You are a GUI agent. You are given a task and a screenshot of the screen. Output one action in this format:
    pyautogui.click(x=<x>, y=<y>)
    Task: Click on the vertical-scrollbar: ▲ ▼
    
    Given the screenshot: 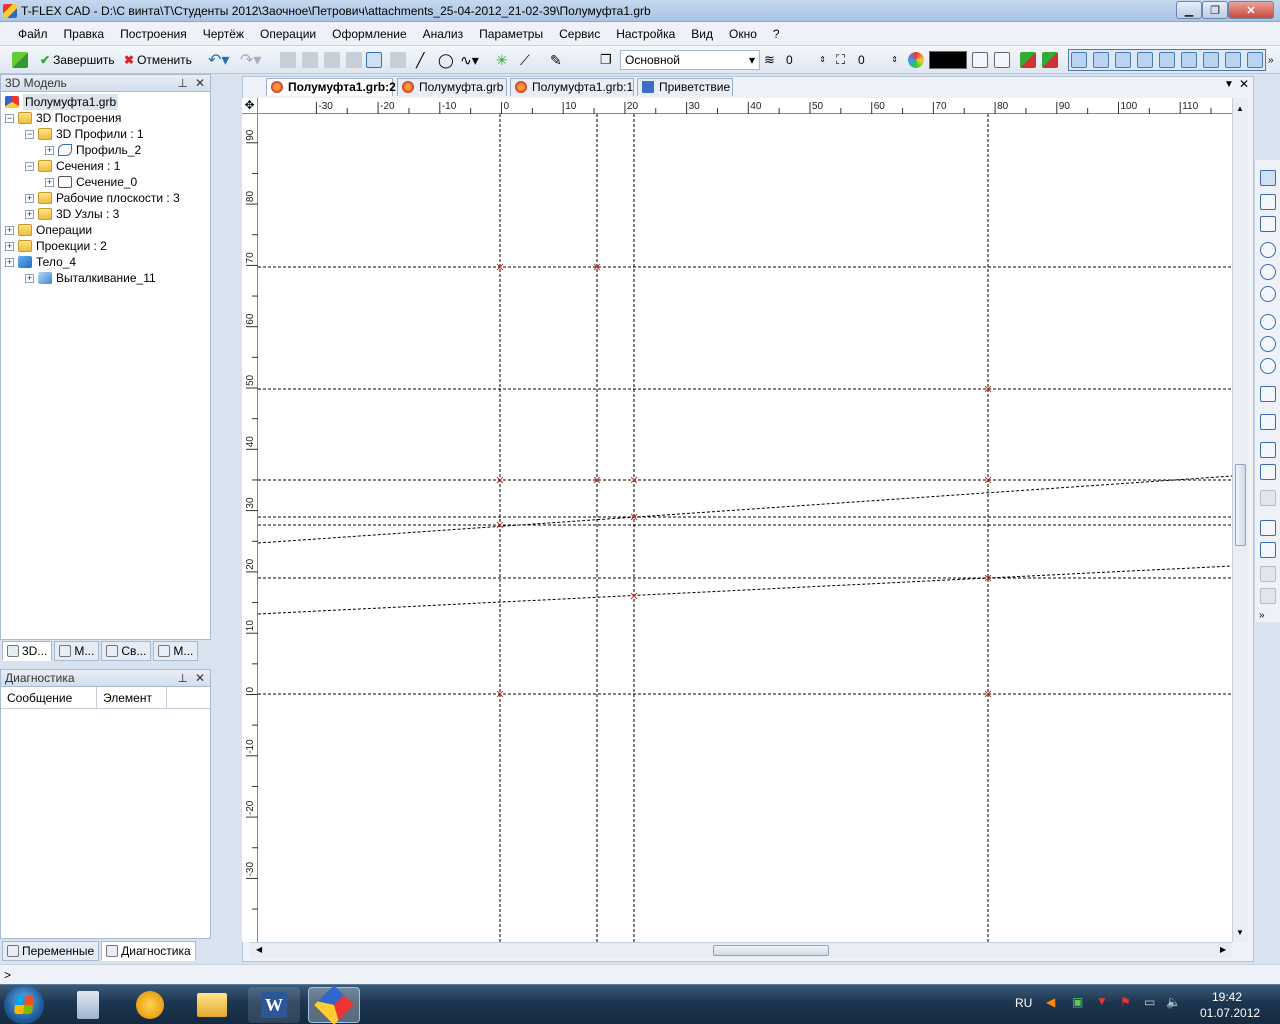 What is the action you would take?
    pyautogui.click(x=1240, y=520)
    